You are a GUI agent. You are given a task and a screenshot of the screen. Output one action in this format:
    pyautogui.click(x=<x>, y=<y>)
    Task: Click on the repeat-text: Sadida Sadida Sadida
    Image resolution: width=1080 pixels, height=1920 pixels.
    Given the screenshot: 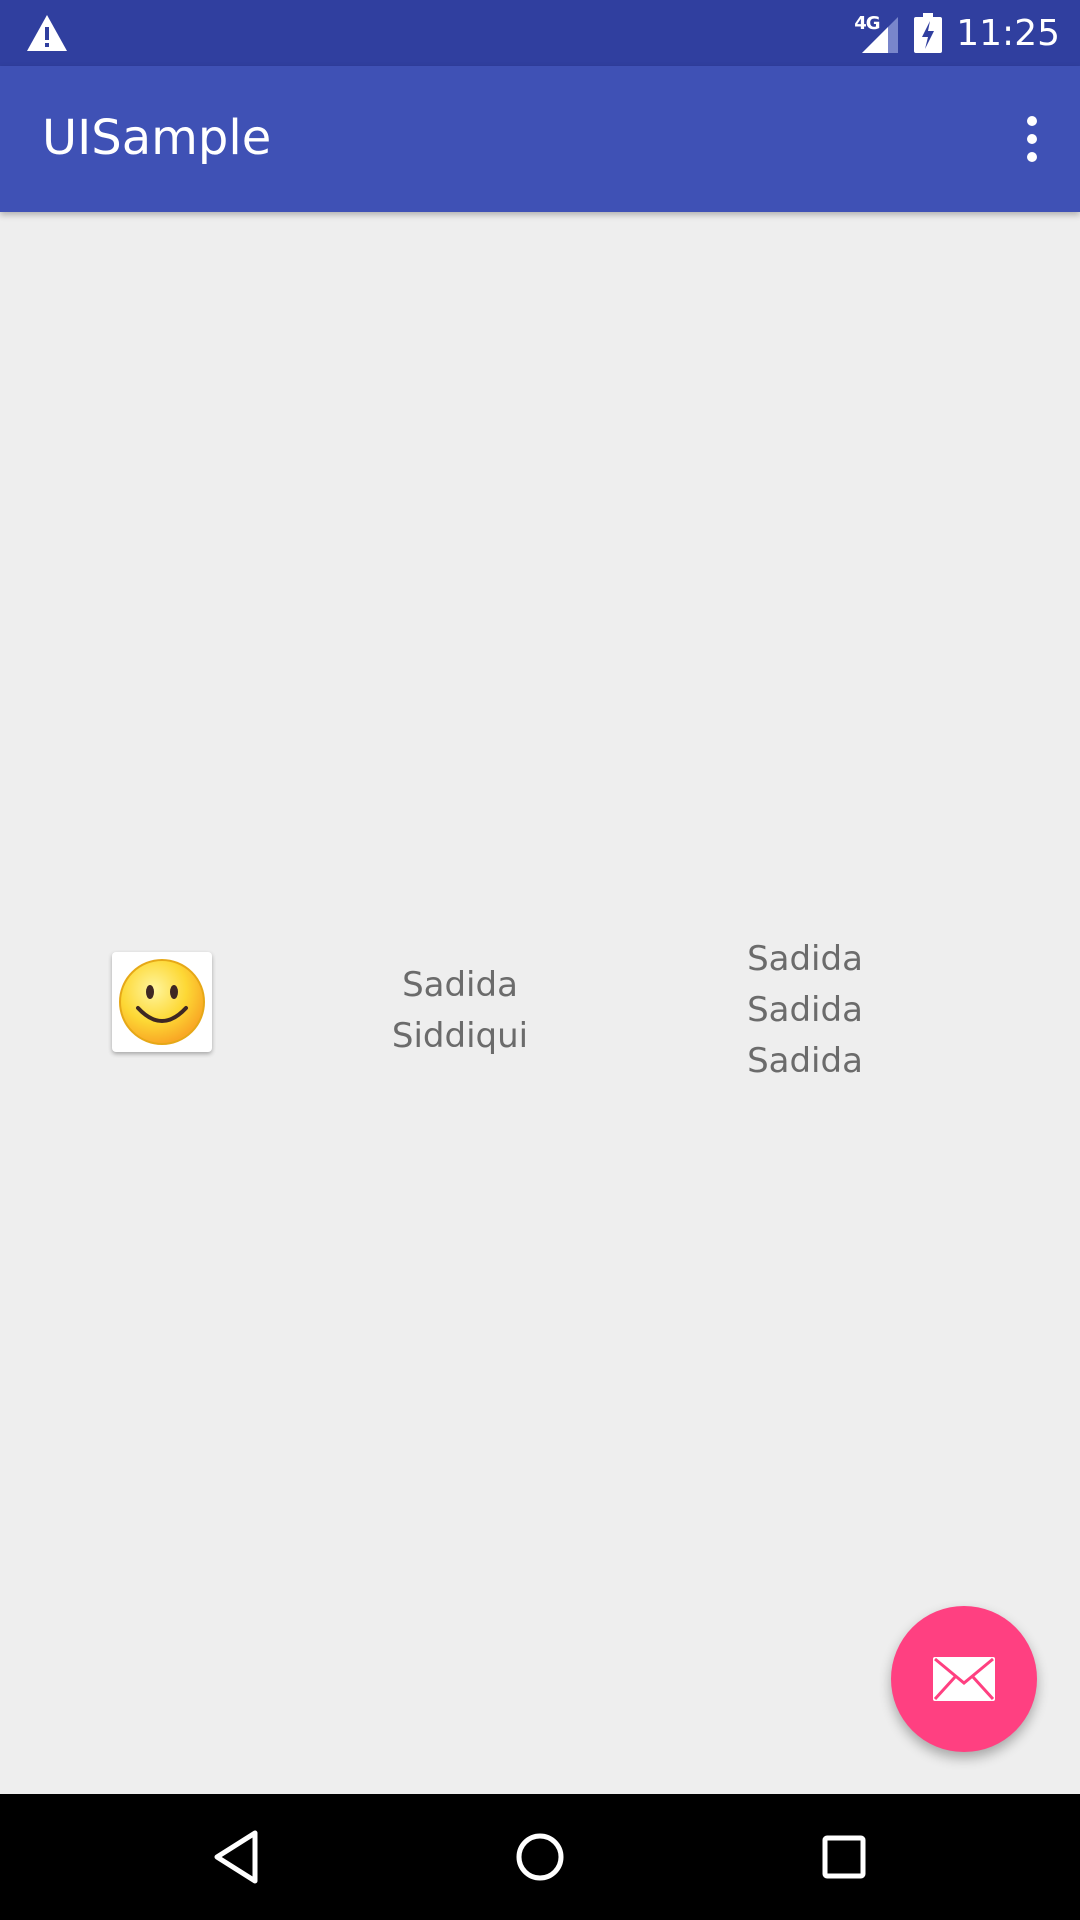 What is the action you would take?
    pyautogui.click(x=805, y=1010)
    